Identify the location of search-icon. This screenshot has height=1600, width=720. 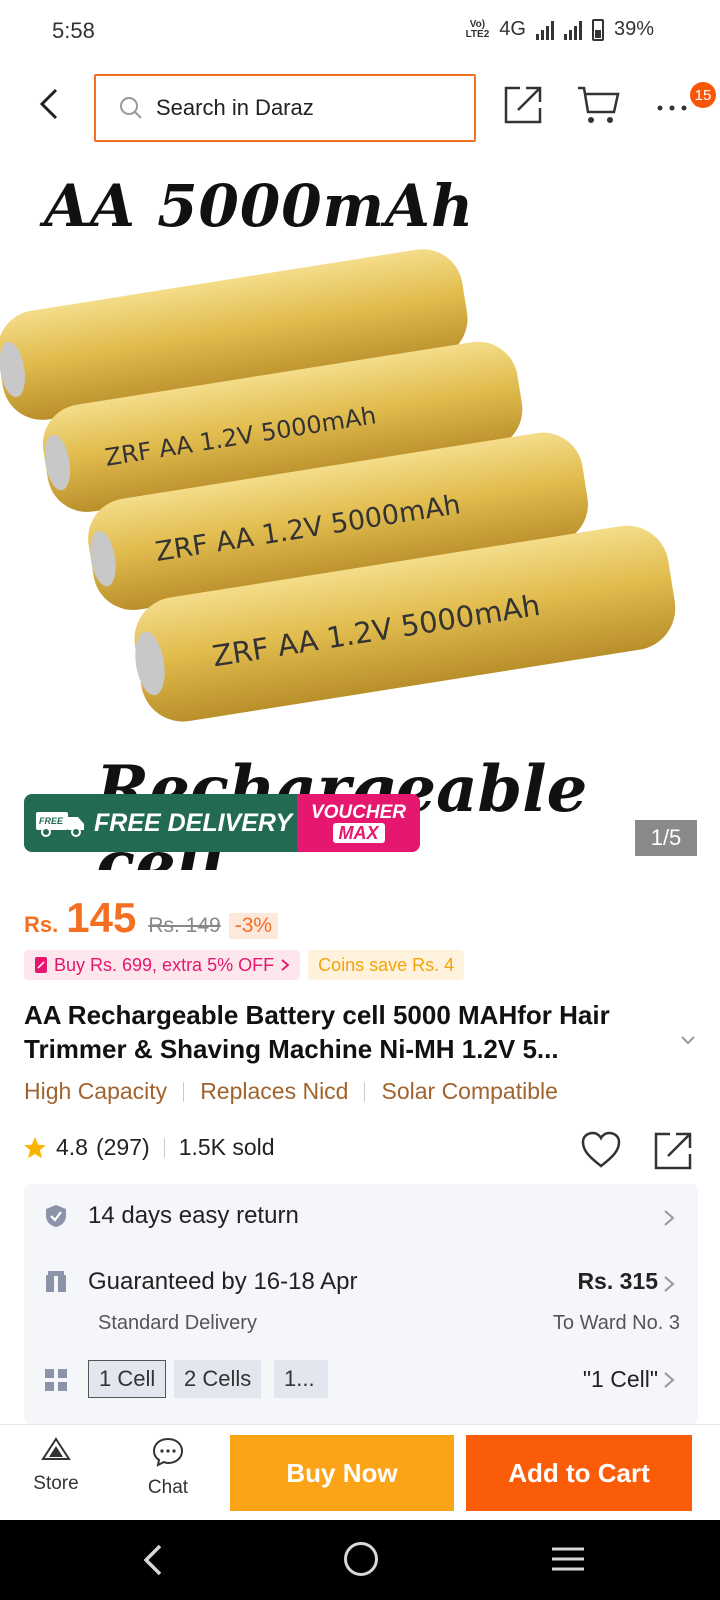
(131, 108).